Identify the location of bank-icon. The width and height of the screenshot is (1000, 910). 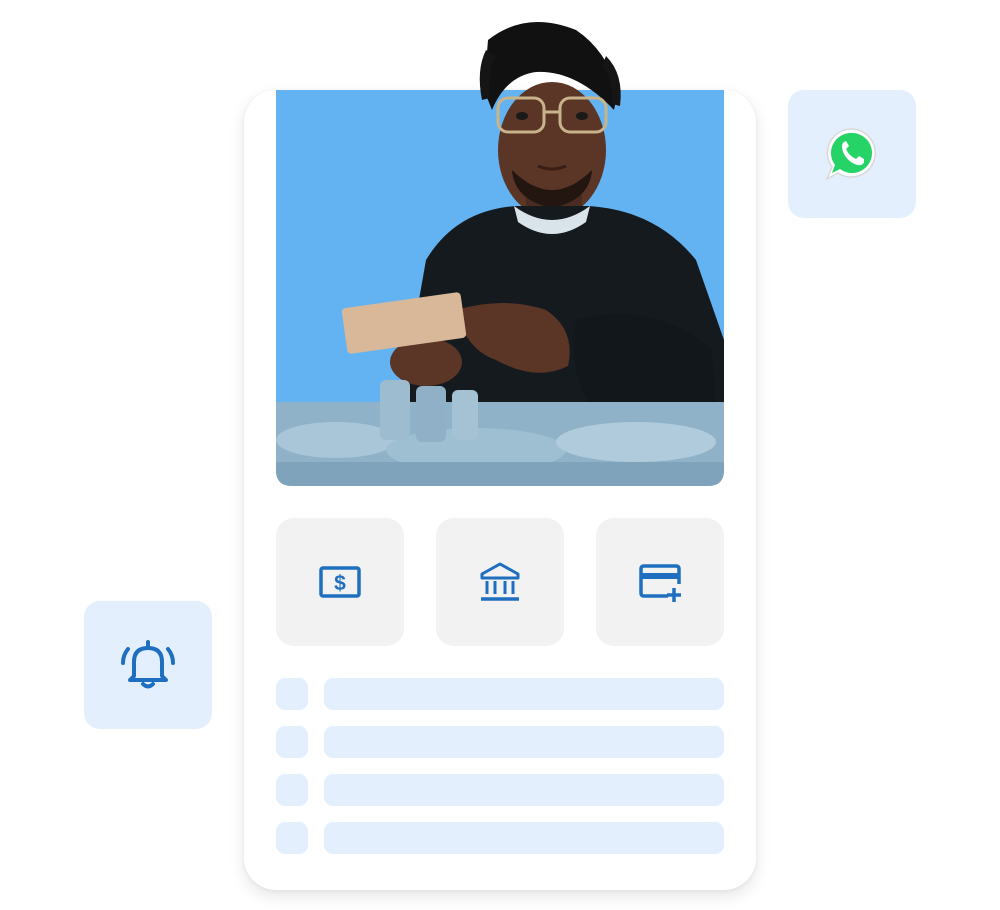
(500, 581).